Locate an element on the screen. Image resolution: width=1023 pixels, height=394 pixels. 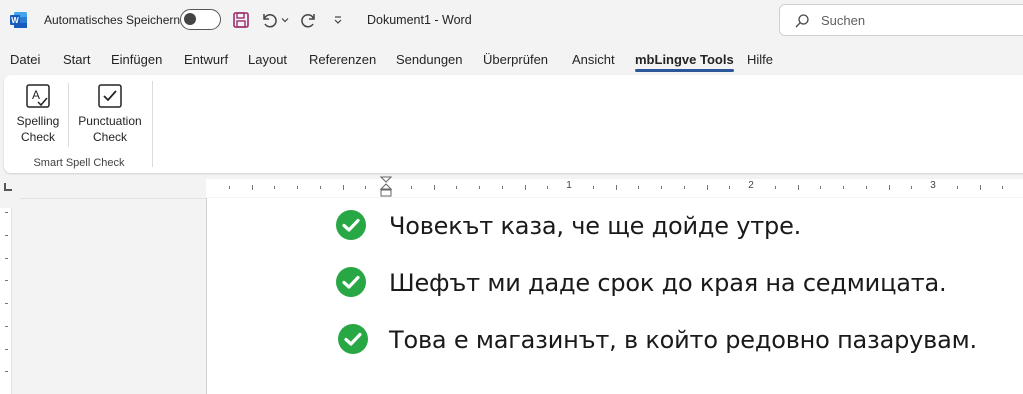
customize-toolbar-icon is located at coordinates (338, 20).